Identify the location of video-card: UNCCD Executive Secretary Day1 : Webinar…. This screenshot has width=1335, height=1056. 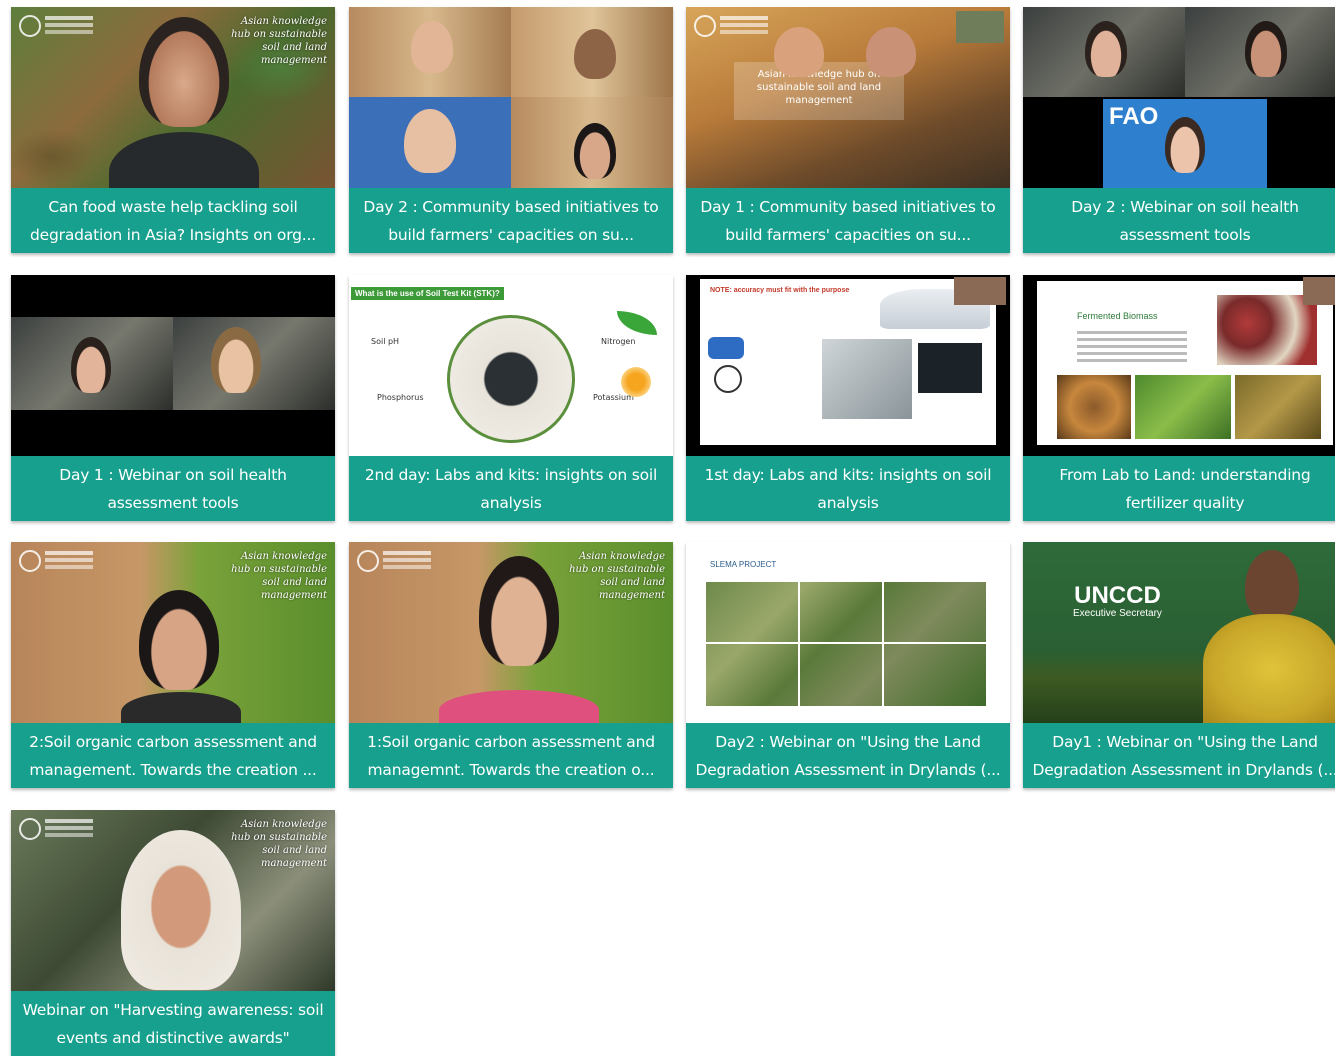
(1179, 665).